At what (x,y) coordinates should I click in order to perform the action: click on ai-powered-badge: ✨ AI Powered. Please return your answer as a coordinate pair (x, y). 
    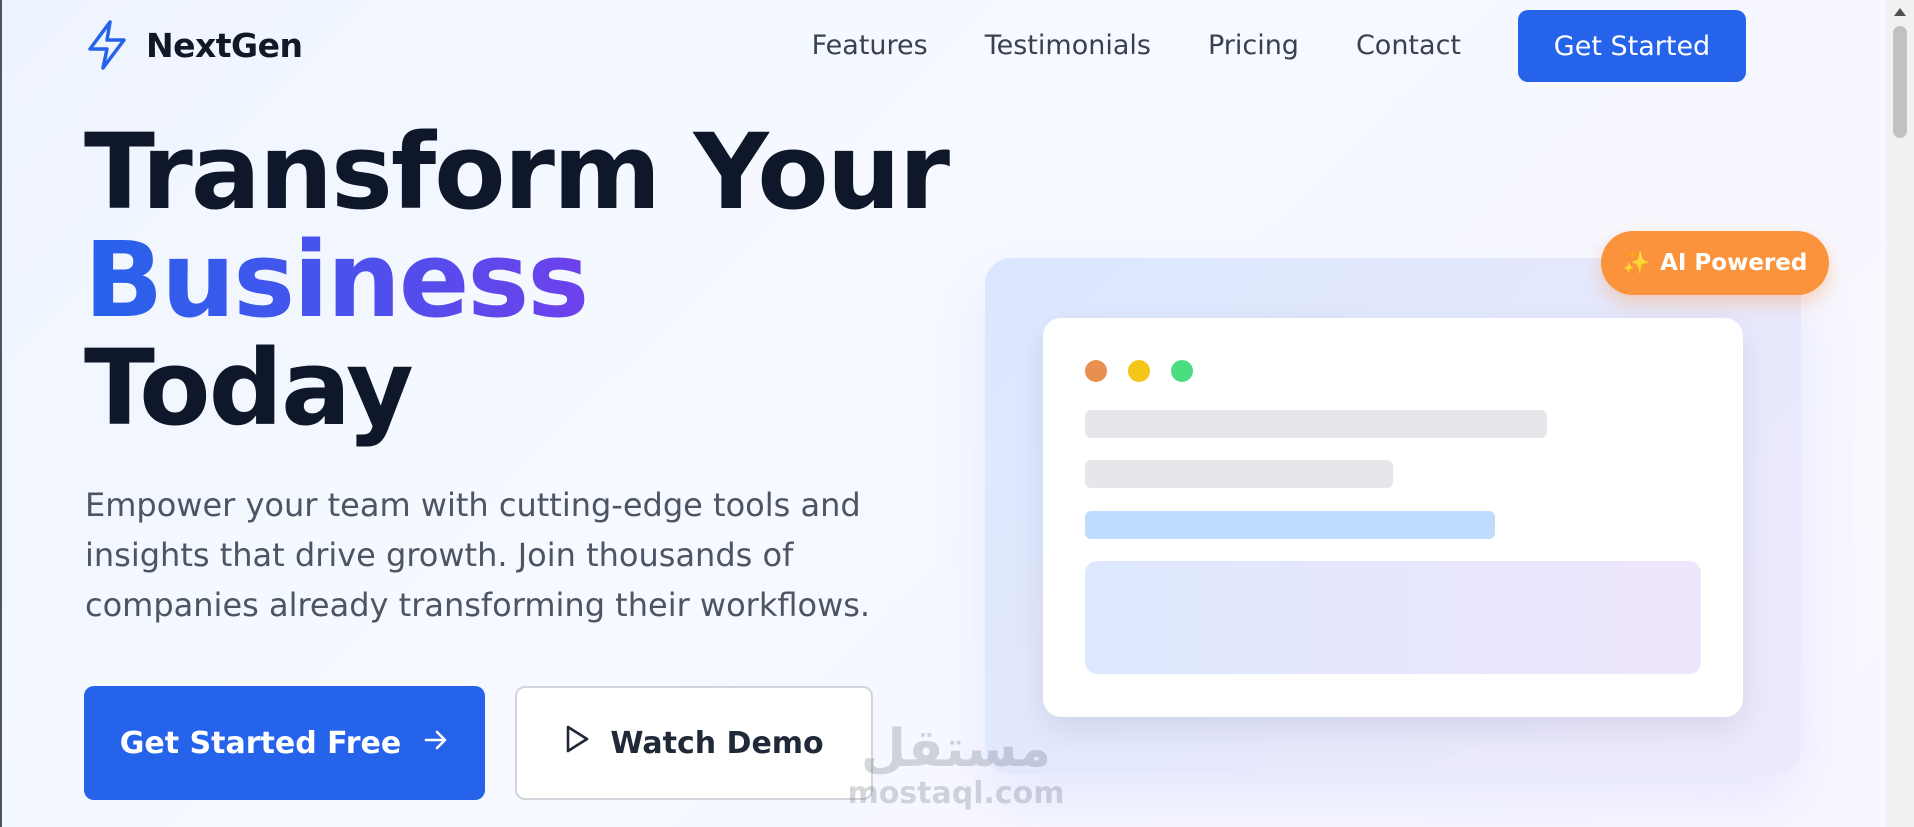
    Looking at the image, I should click on (1715, 263).